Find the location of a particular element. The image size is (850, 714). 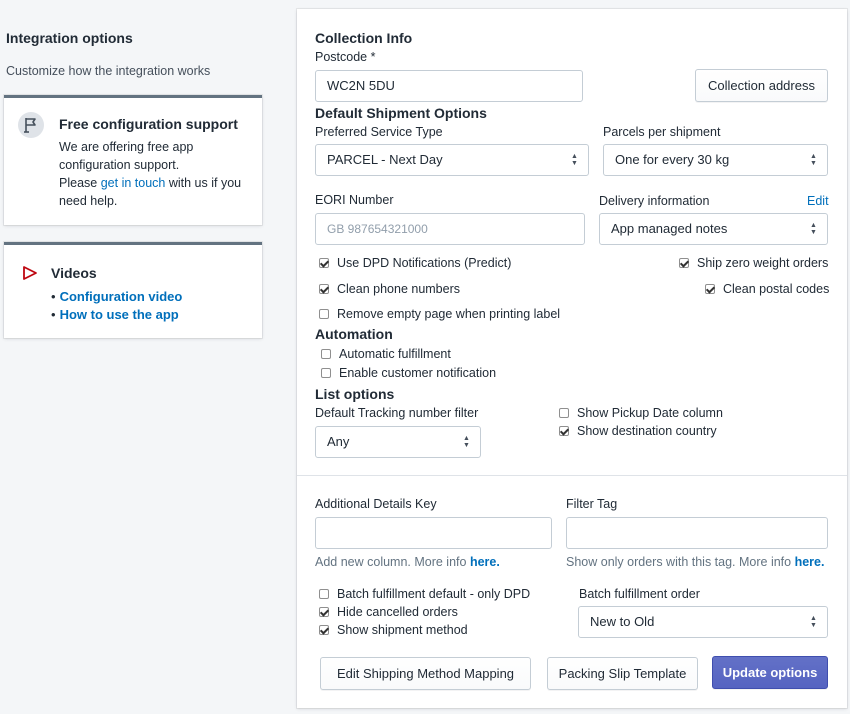

delivery-info-value: App managed notes is located at coordinates (669, 228).